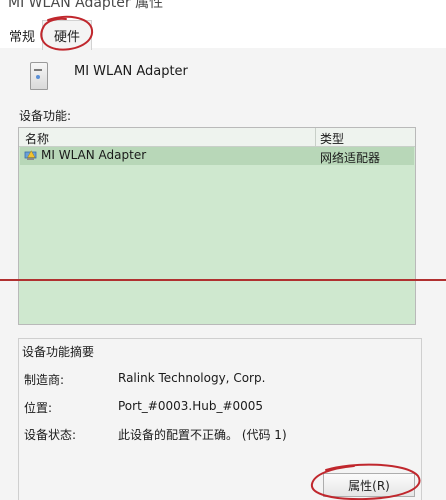  What do you see at coordinates (22, 35) in the screenshot?
I see `tab-general: 常规` at bounding box center [22, 35].